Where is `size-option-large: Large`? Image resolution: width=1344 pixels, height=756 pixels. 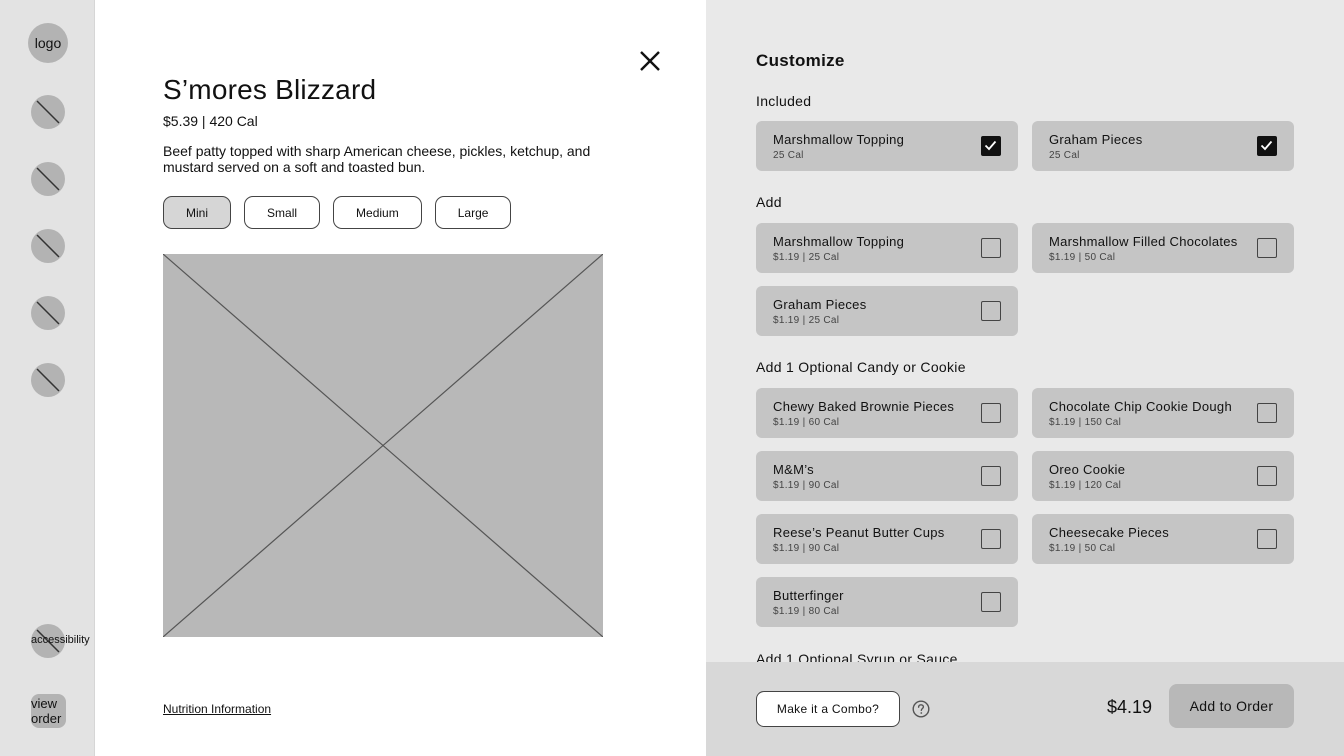
size-option-large: Large is located at coordinates (473, 212).